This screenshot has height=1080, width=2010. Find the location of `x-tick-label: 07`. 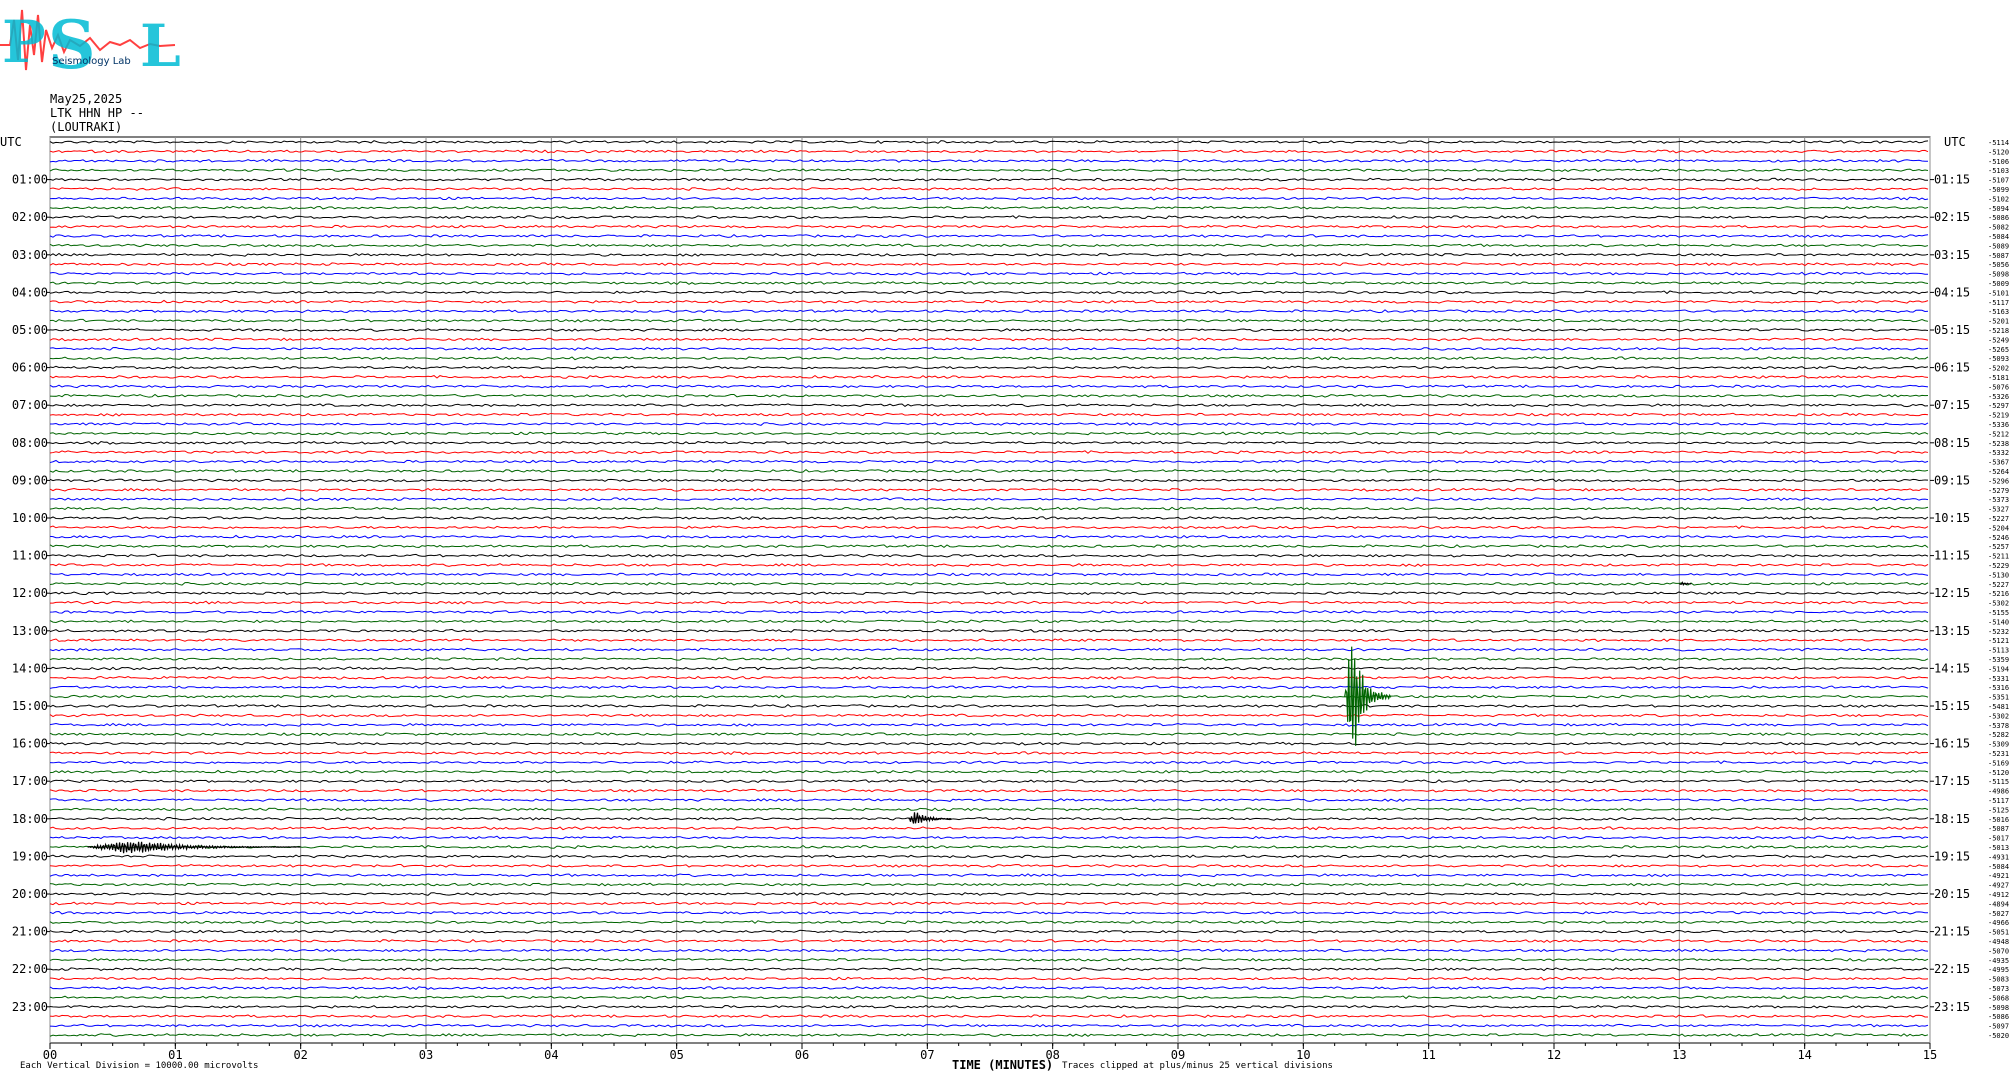

x-tick-label: 07 is located at coordinates (927, 1055).